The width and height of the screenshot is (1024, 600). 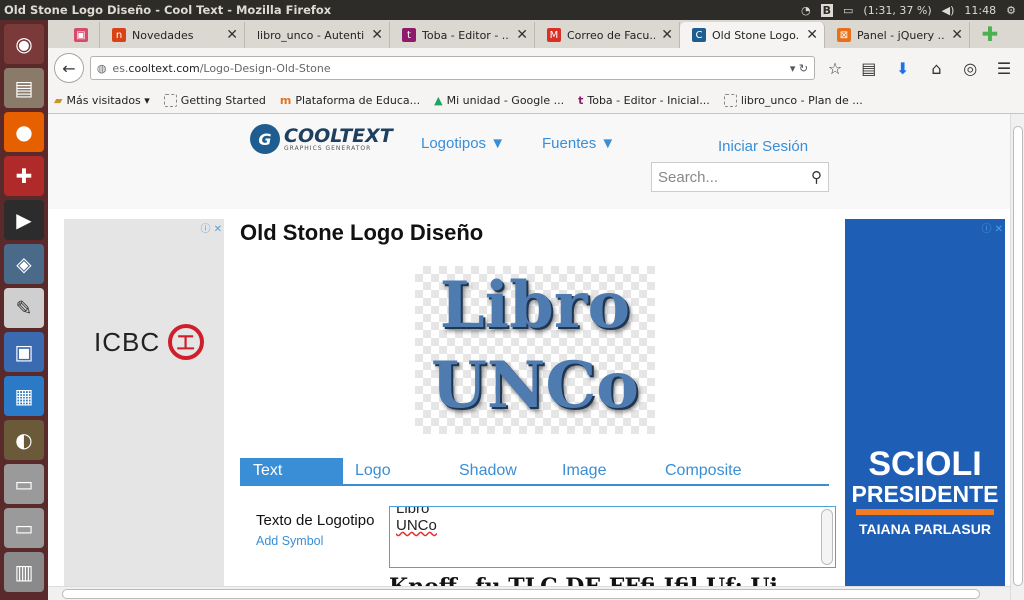 I want to click on system-indicators: ◔ B ▭ (1:31, 37 %) ◀) 11:48 ⚙, so click(x=912, y=10).